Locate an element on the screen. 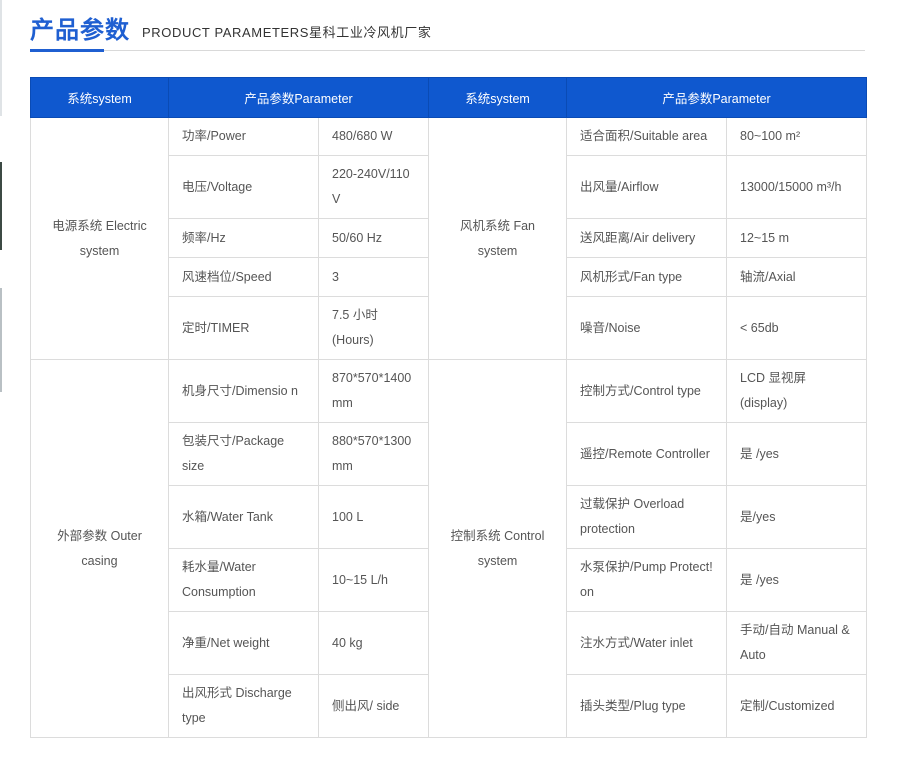 This screenshot has height=776, width=915. param-name: 控制方式/Control type is located at coordinates (647, 391).